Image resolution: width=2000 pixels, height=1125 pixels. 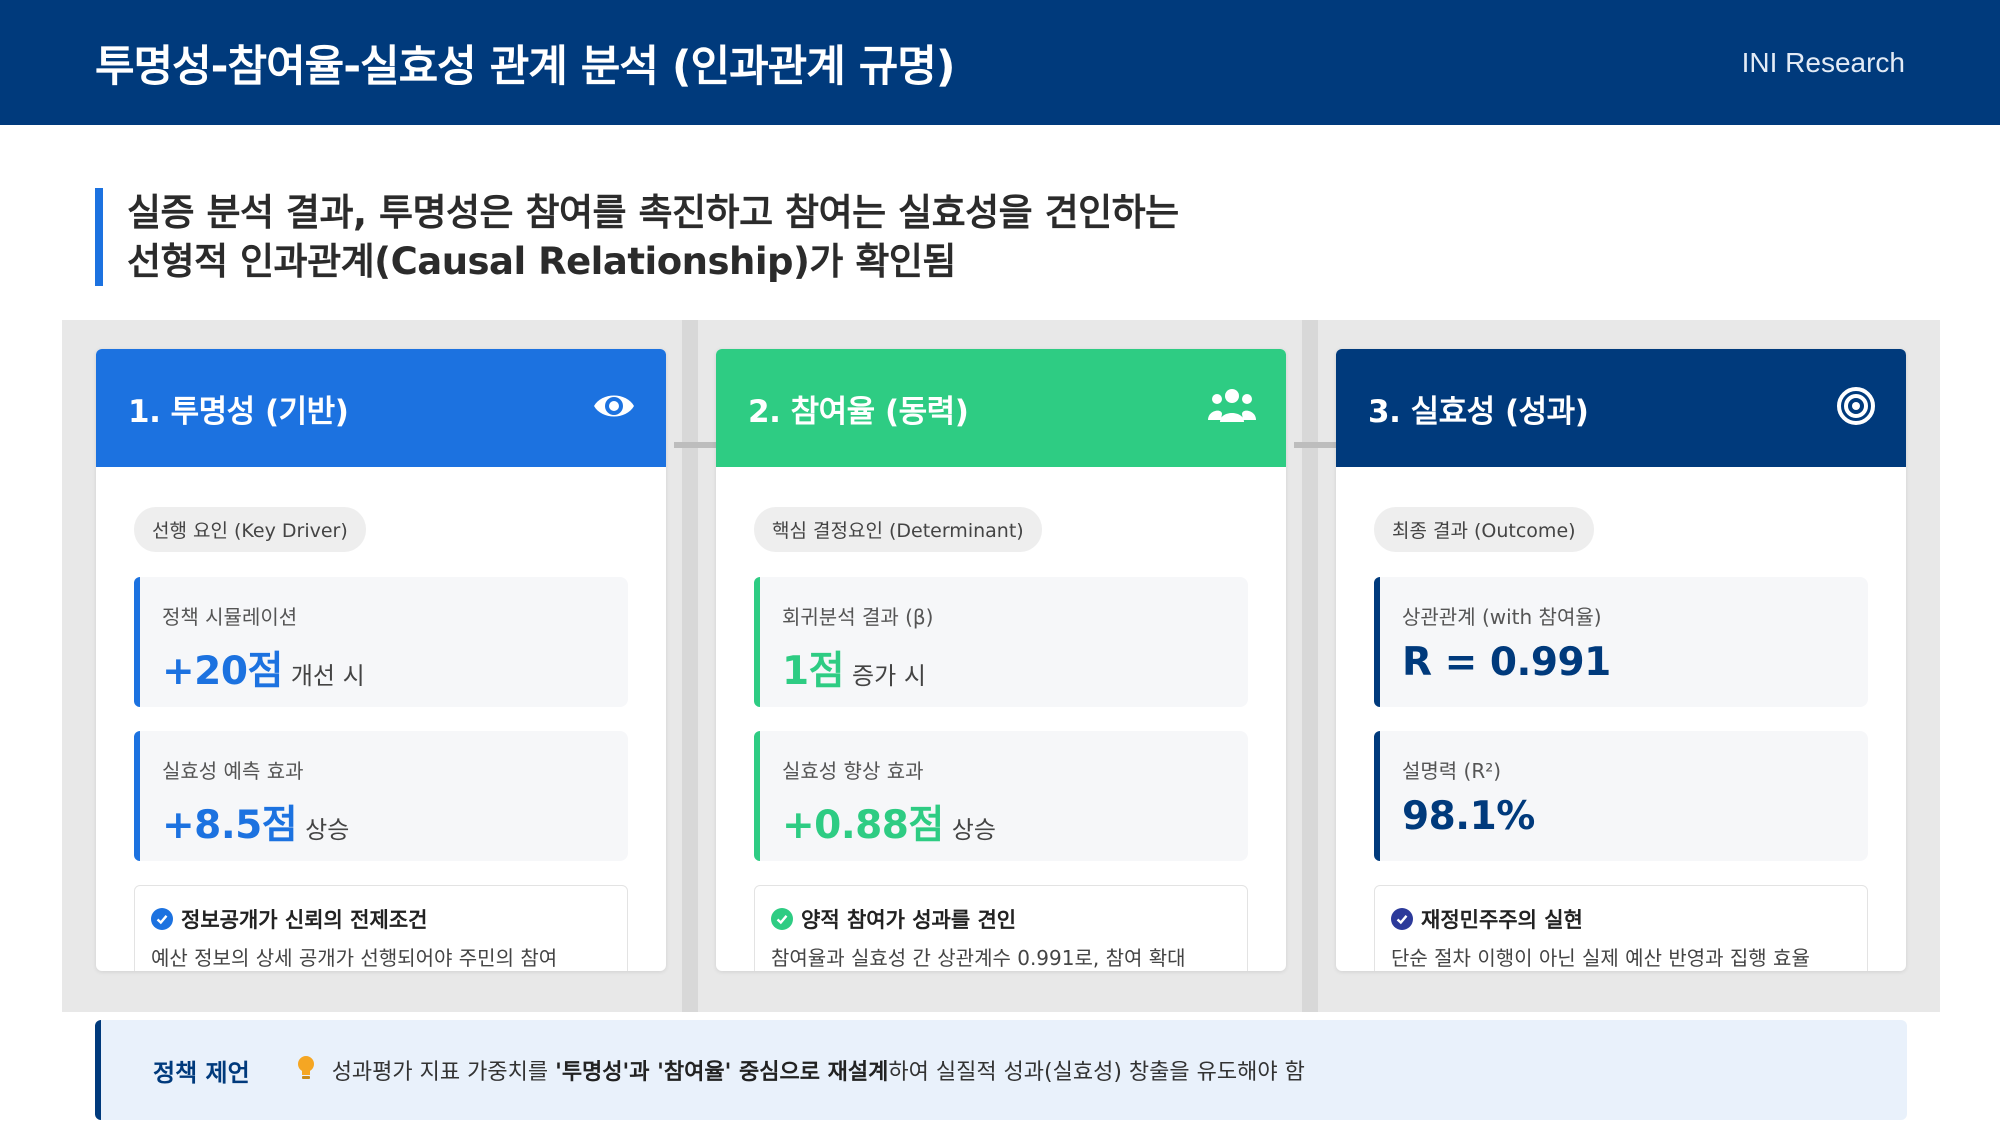 What do you see at coordinates (1621, 408) in the screenshot?
I see `card-header: 3. 실효성 (성과)` at bounding box center [1621, 408].